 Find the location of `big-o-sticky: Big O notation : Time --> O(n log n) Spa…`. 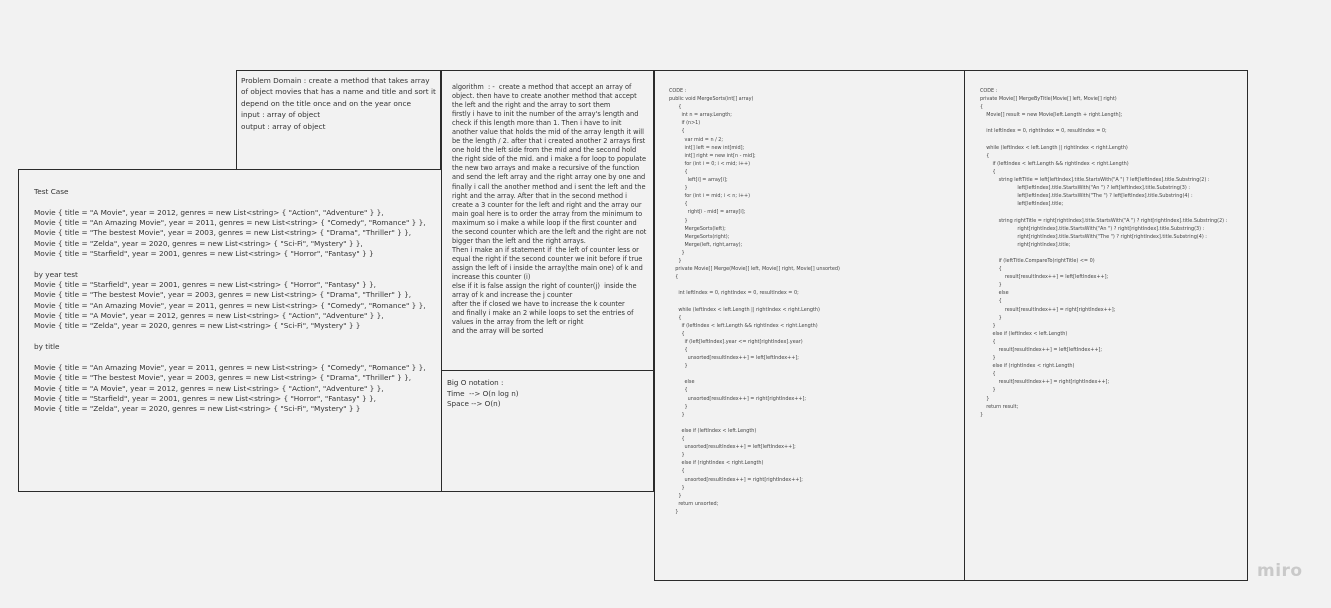

big-o-sticky: Big O notation : Time --> O(n log n) Spa… is located at coordinates (547, 431).